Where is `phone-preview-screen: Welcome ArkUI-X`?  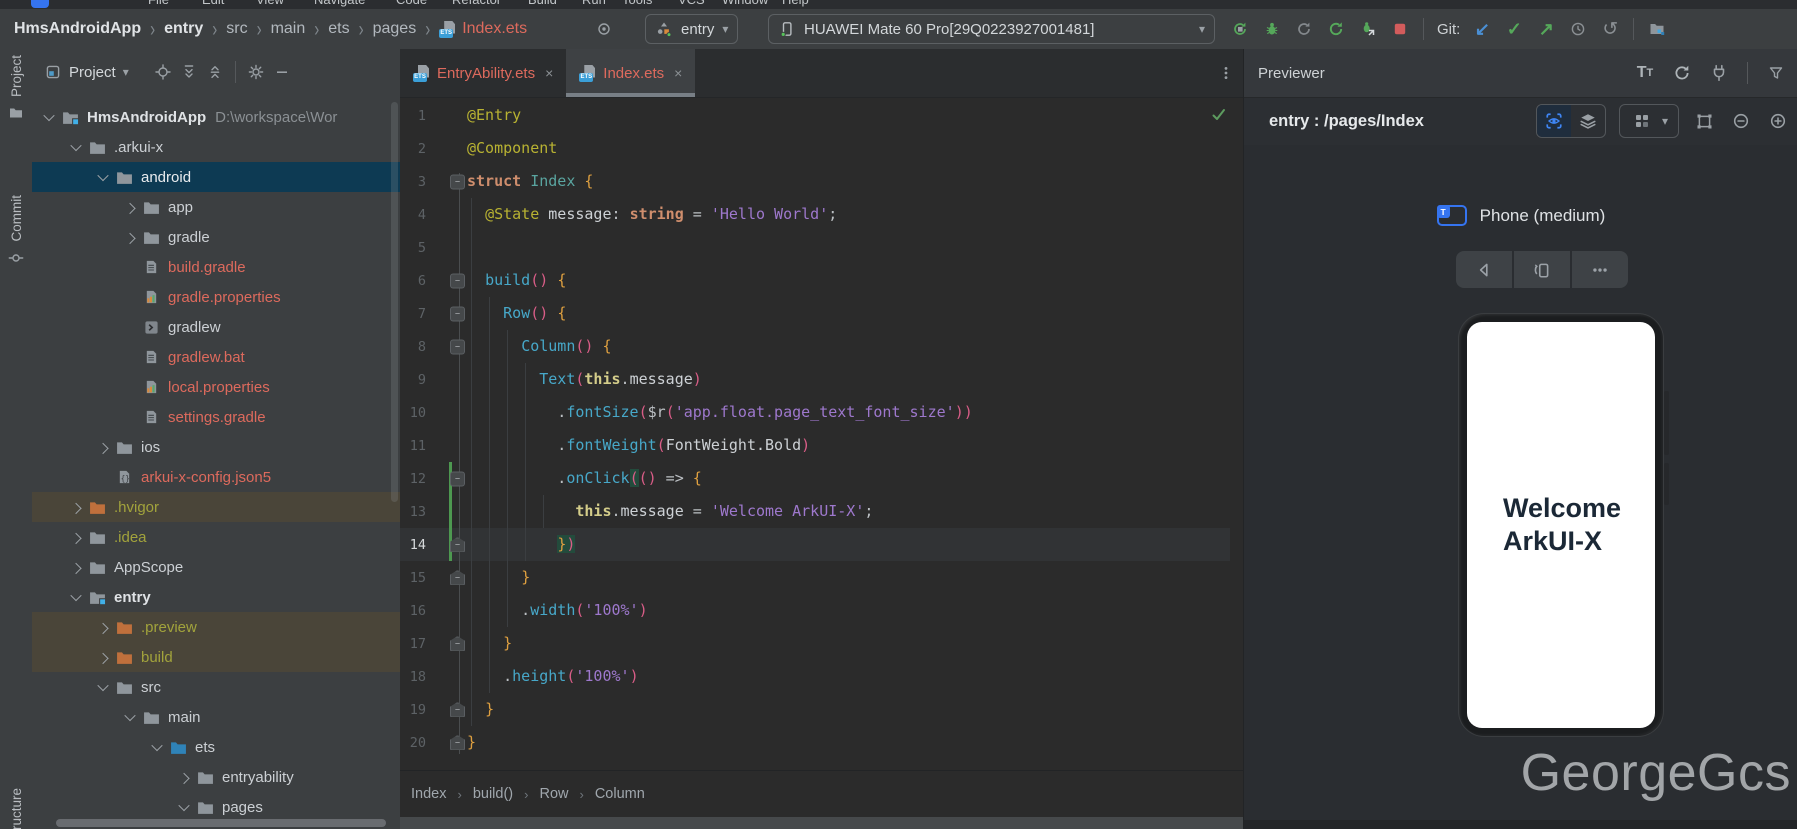 phone-preview-screen: Welcome ArkUI-X is located at coordinates (1561, 525).